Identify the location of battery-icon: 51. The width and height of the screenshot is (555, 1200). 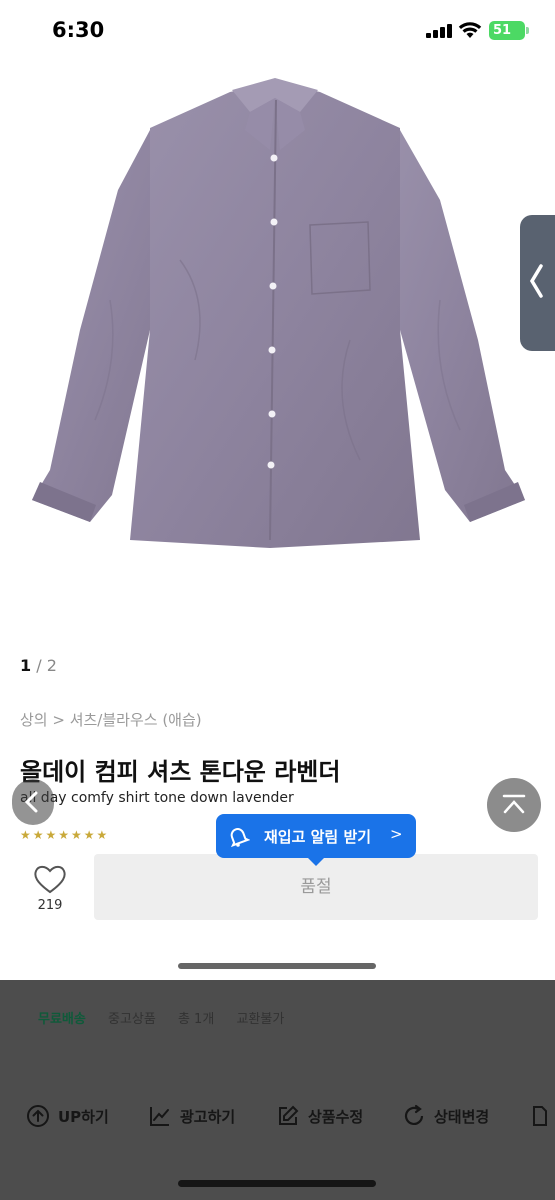
(507, 30).